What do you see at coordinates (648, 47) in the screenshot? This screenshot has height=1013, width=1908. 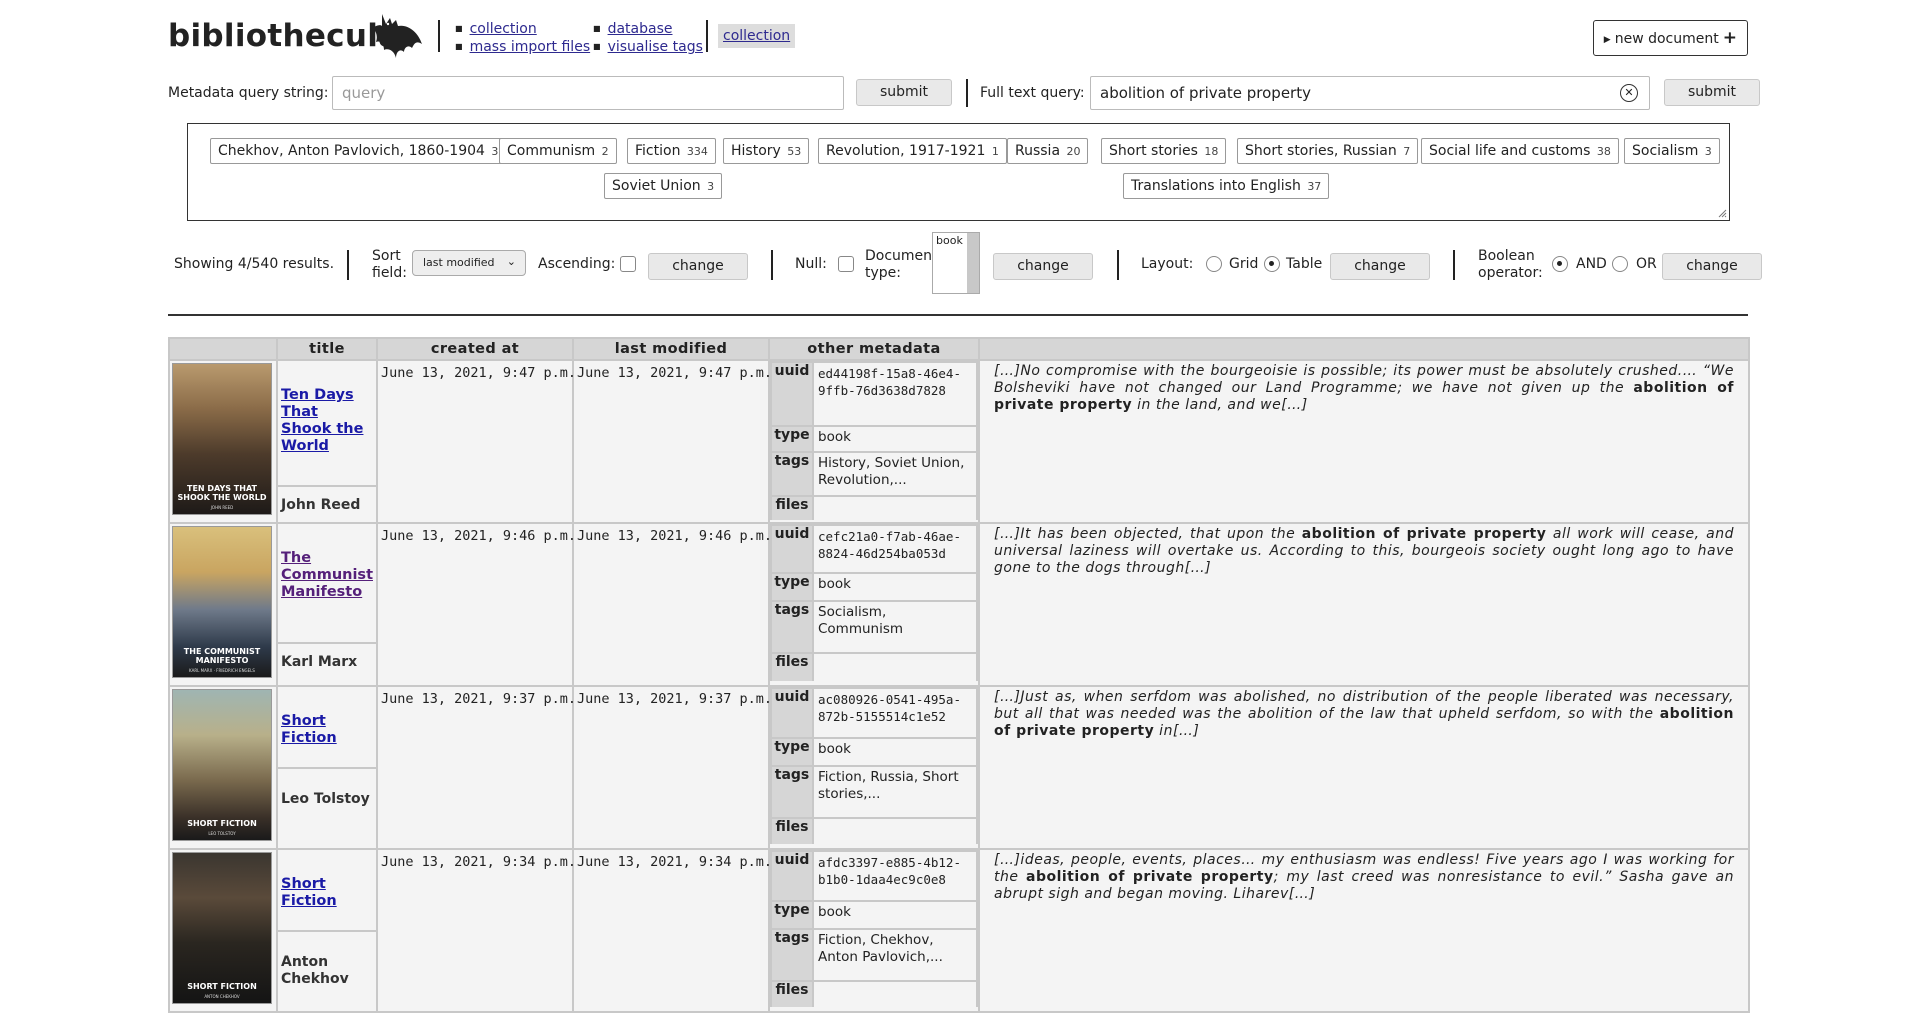 I see `nav-visualise-tags-link: visualise tags` at bounding box center [648, 47].